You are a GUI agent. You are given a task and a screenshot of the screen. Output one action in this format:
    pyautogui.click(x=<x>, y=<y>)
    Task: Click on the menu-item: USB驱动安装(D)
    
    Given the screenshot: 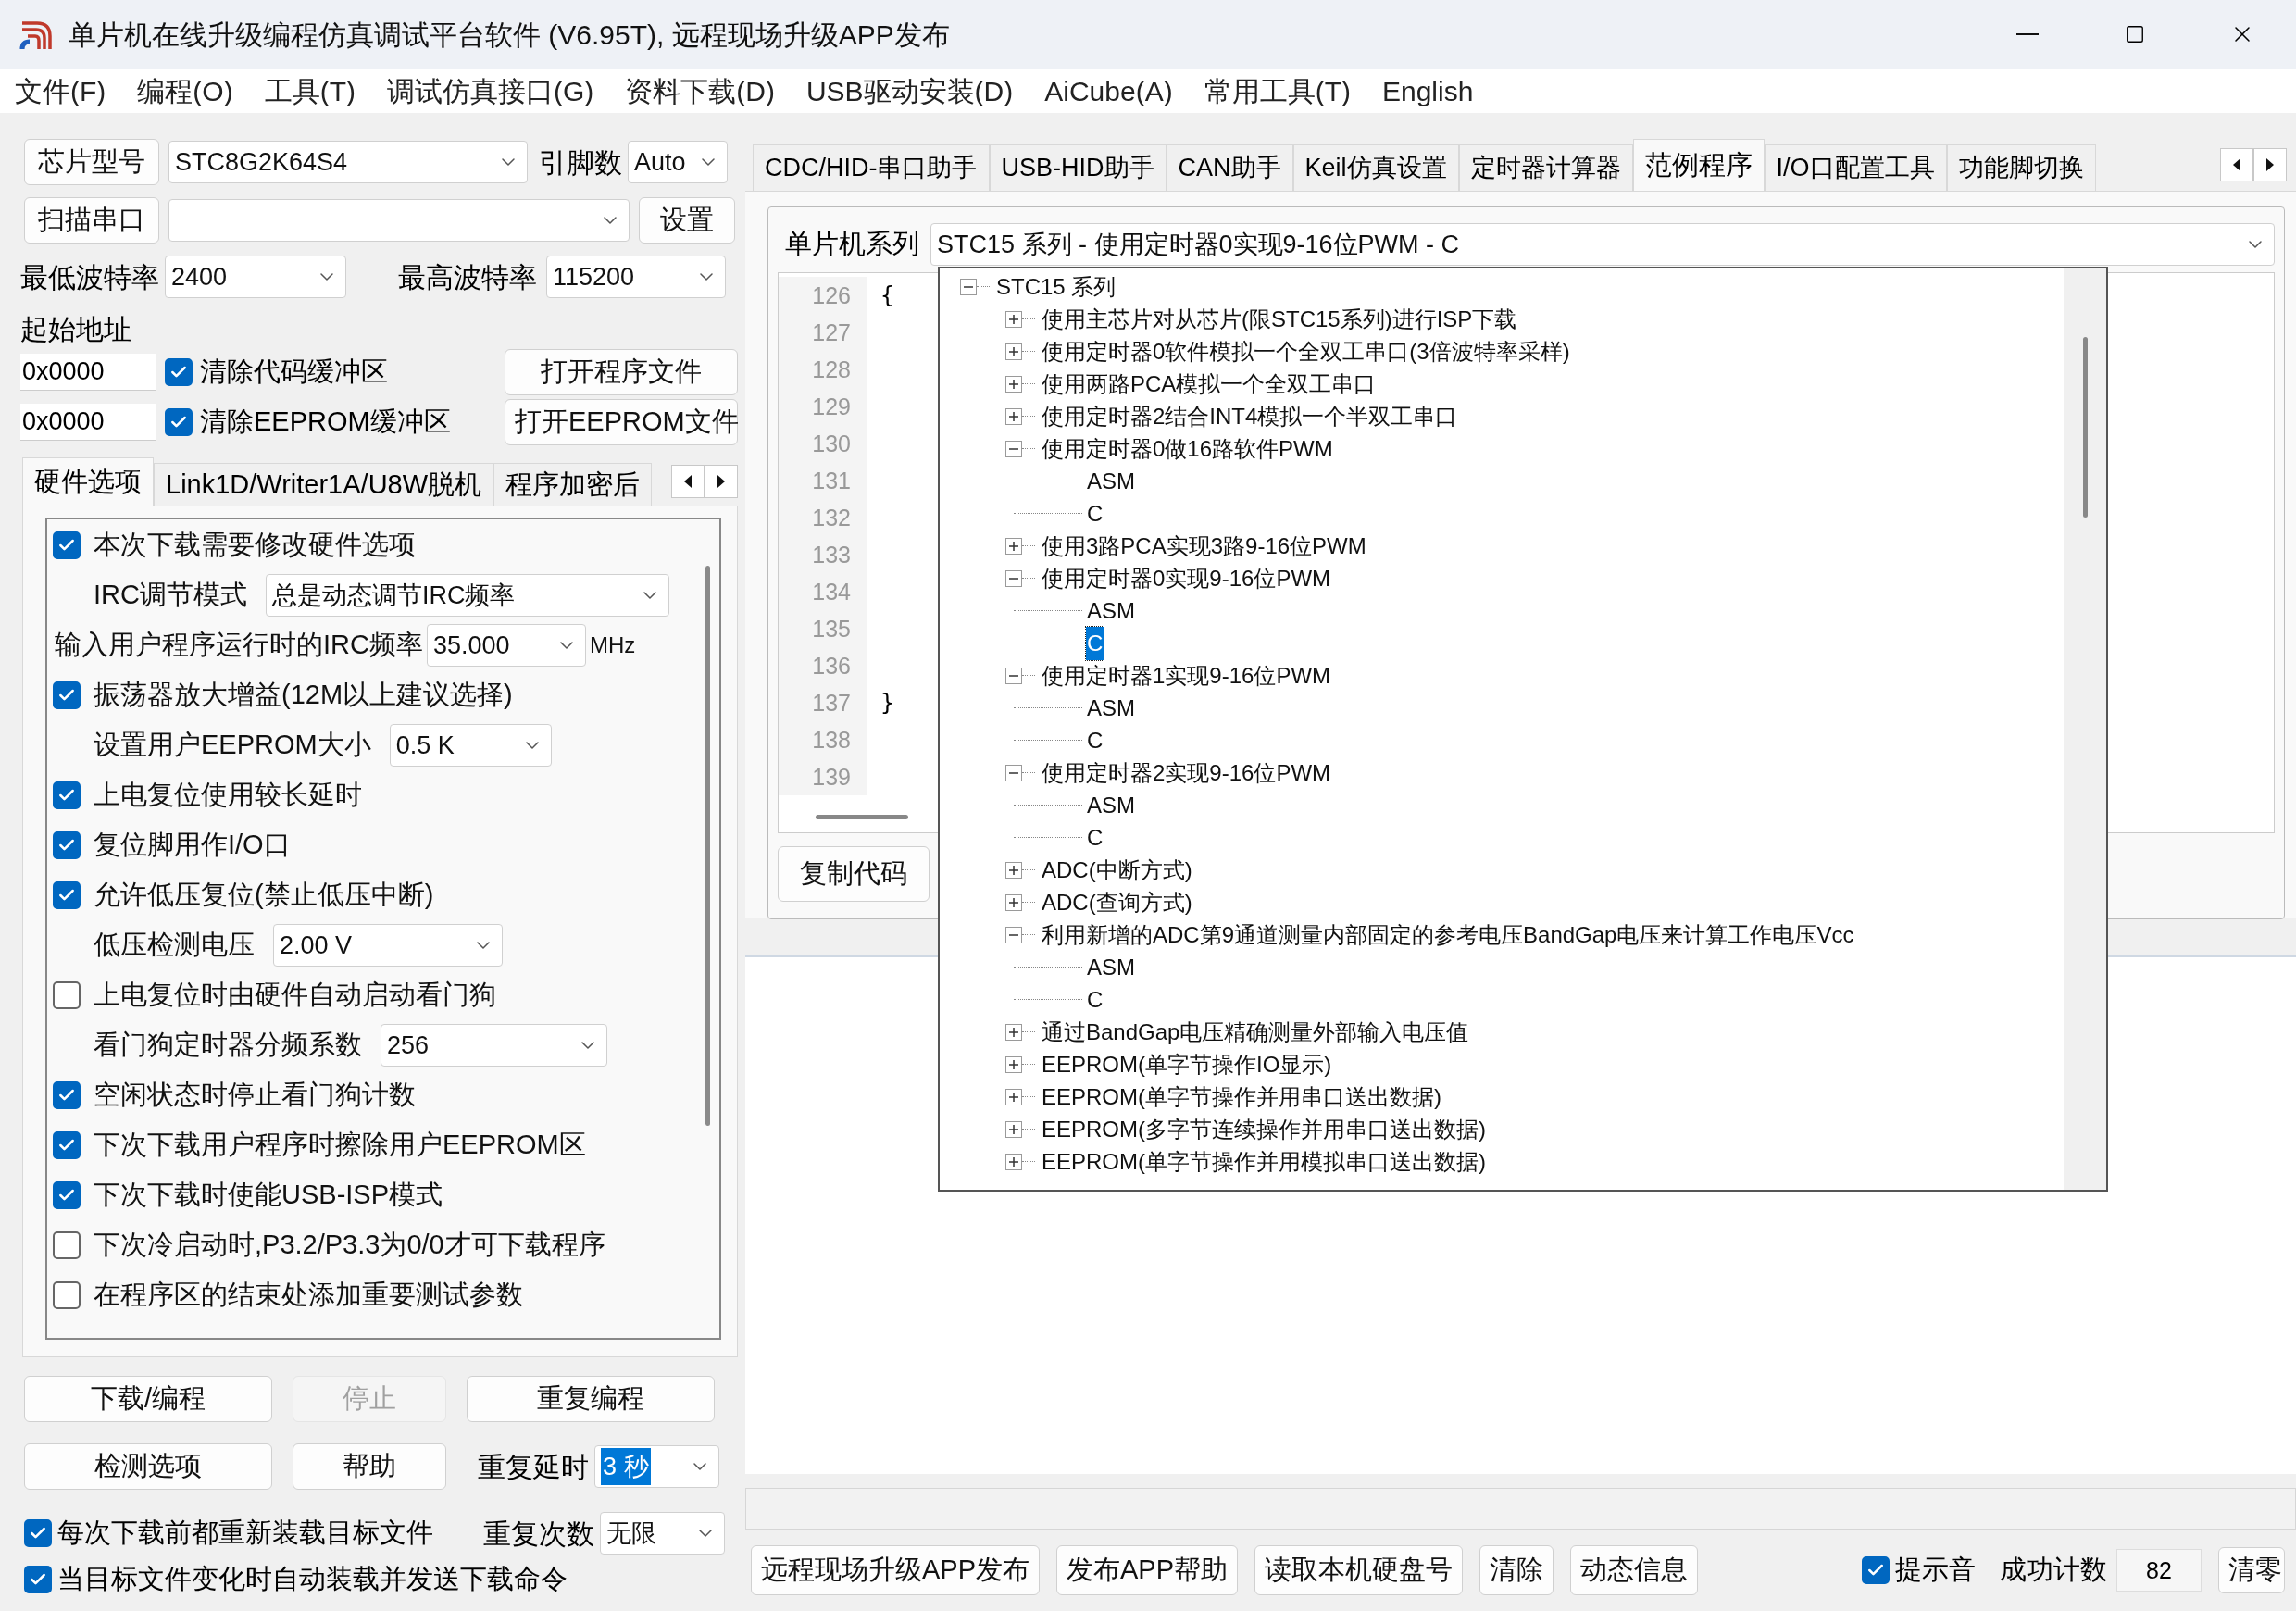 What is the action you would take?
    pyautogui.click(x=909, y=90)
    